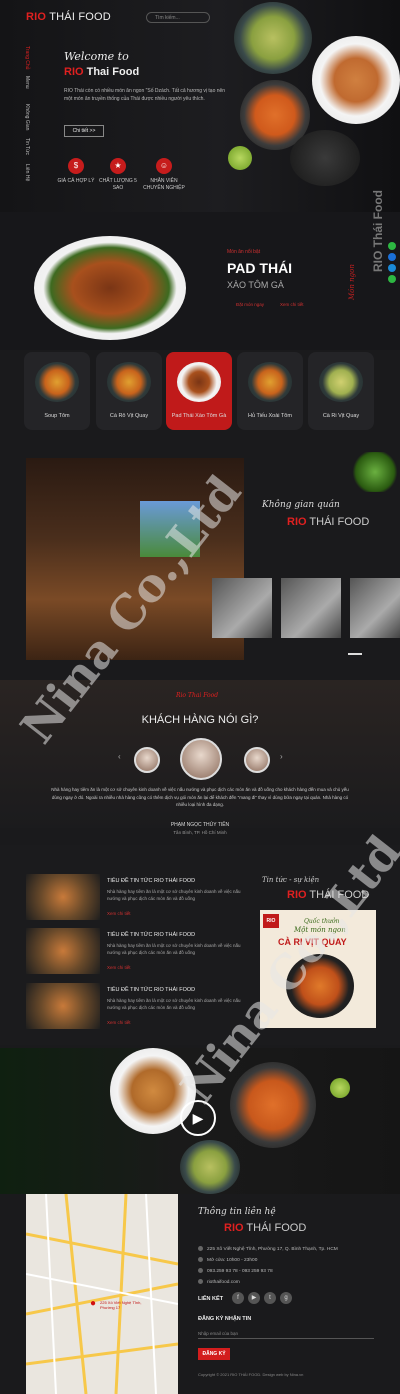  Describe the element at coordinates (214, 1354) in the screenshot. I see `newsletter-submit-button: ĐĂNG KÝ` at that location.